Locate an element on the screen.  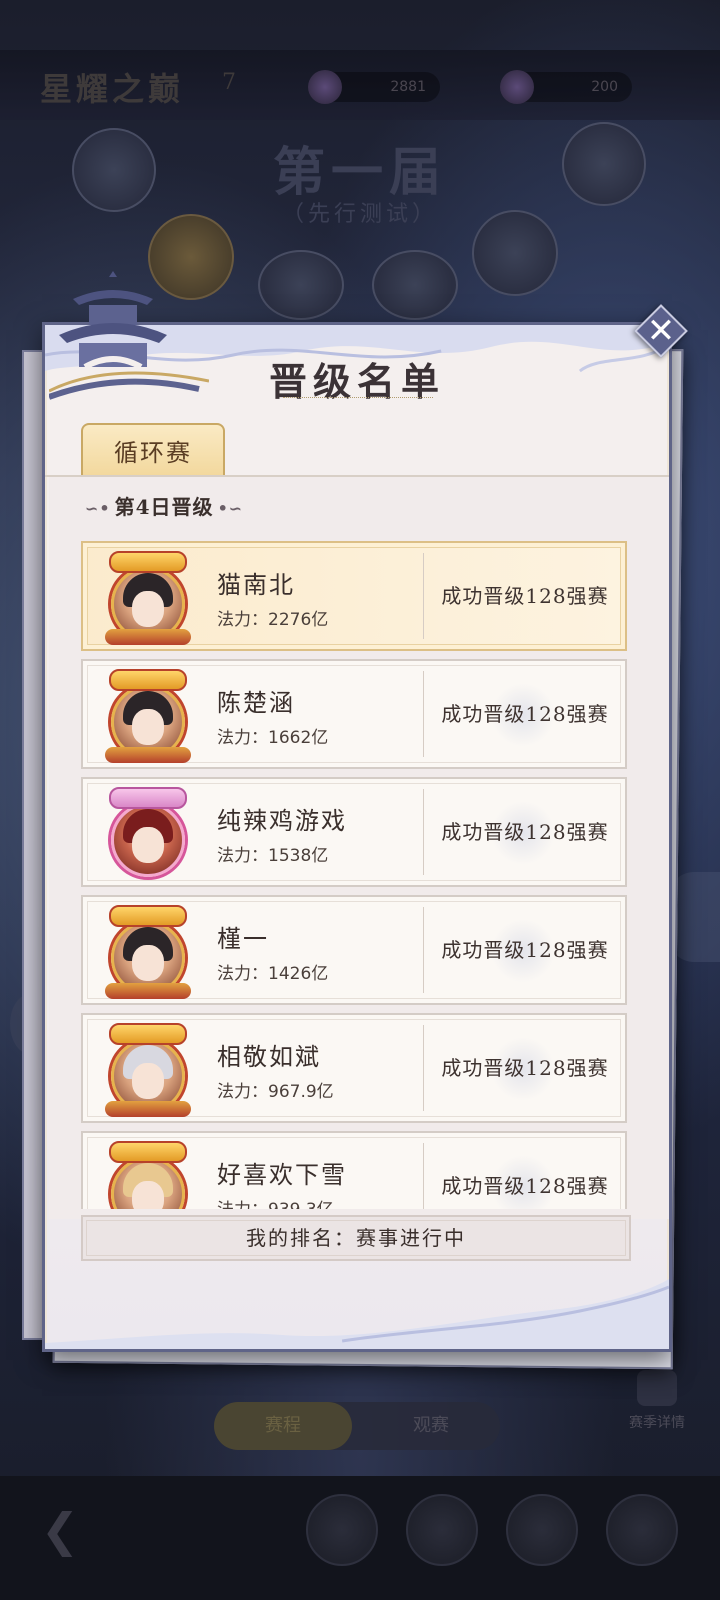
player-name: 槿一 is located at coordinates (243, 939).